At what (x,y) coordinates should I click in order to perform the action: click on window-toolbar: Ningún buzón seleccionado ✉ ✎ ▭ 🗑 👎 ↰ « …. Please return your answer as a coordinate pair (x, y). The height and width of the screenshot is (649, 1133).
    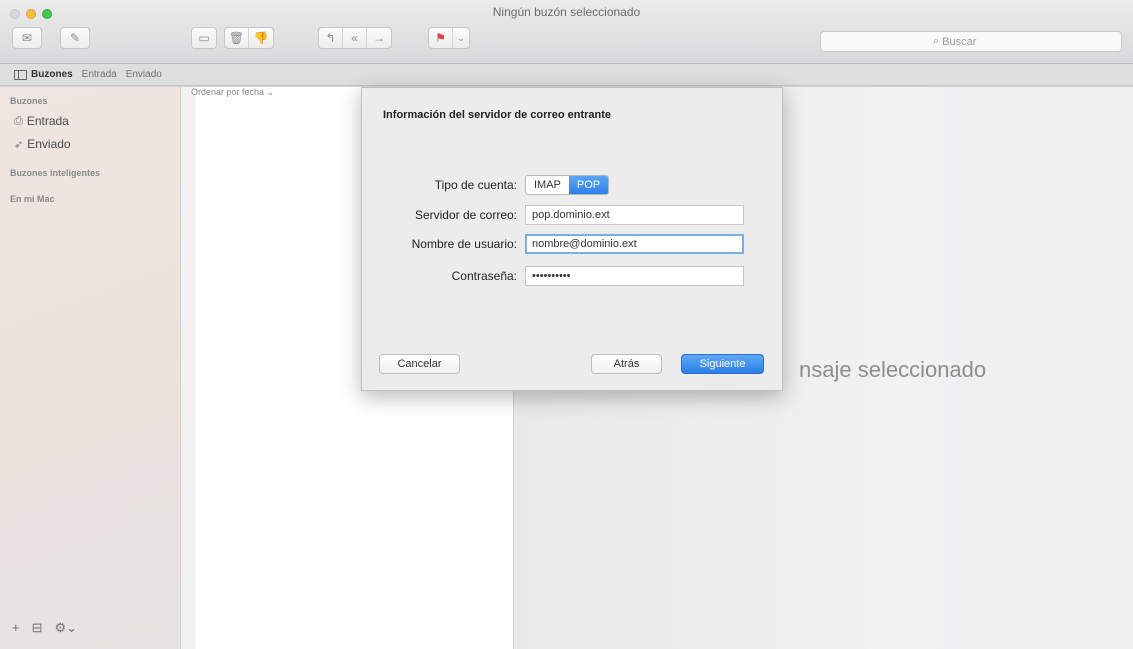
    Looking at the image, I should click on (566, 32).